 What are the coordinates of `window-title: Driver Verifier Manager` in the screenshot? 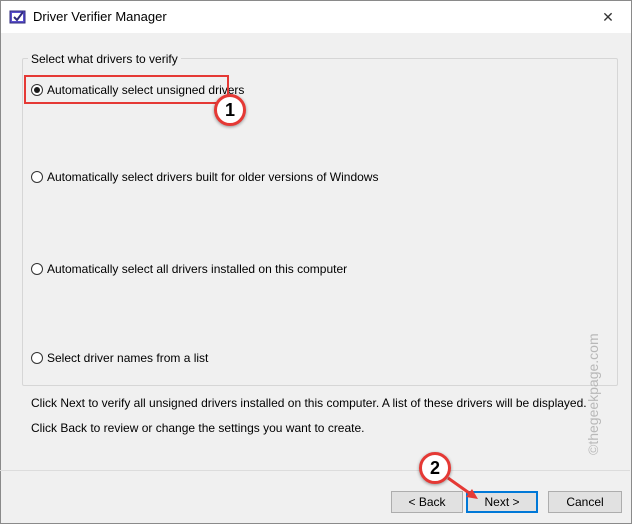 It's located at (100, 16).